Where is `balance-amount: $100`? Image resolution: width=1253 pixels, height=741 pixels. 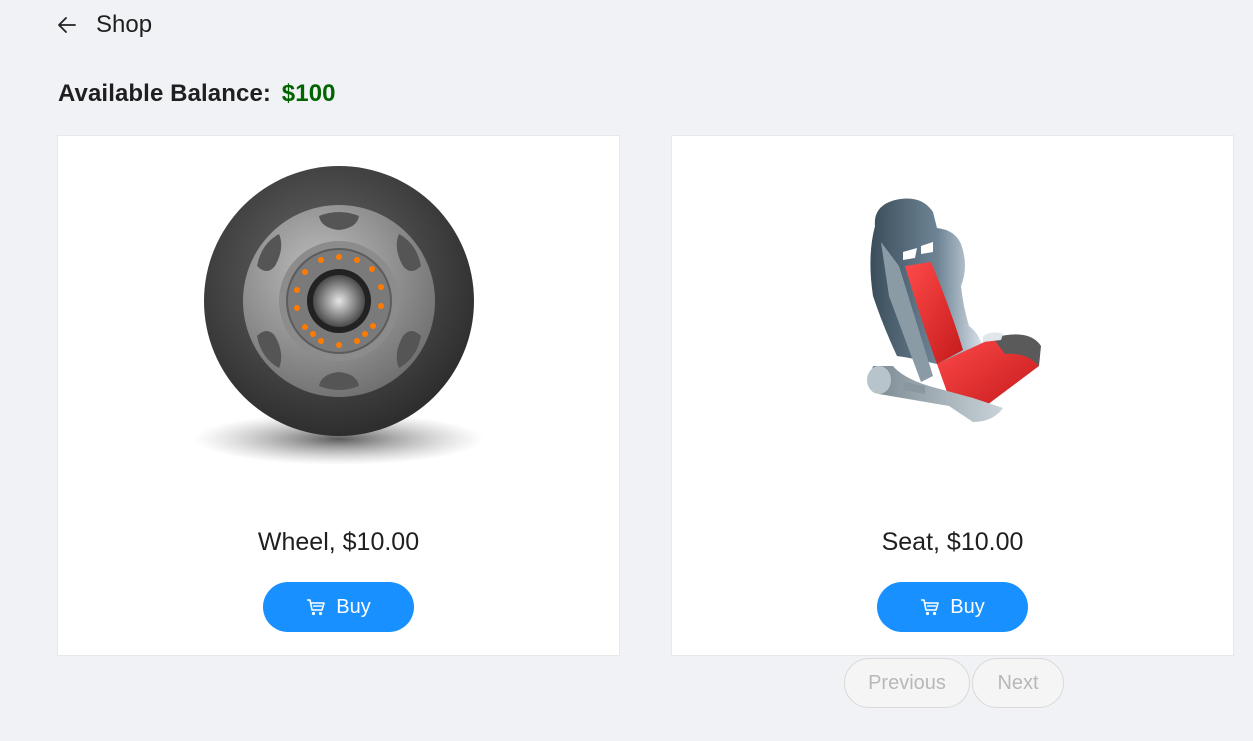
balance-amount: $100 is located at coordinates (308, 93).